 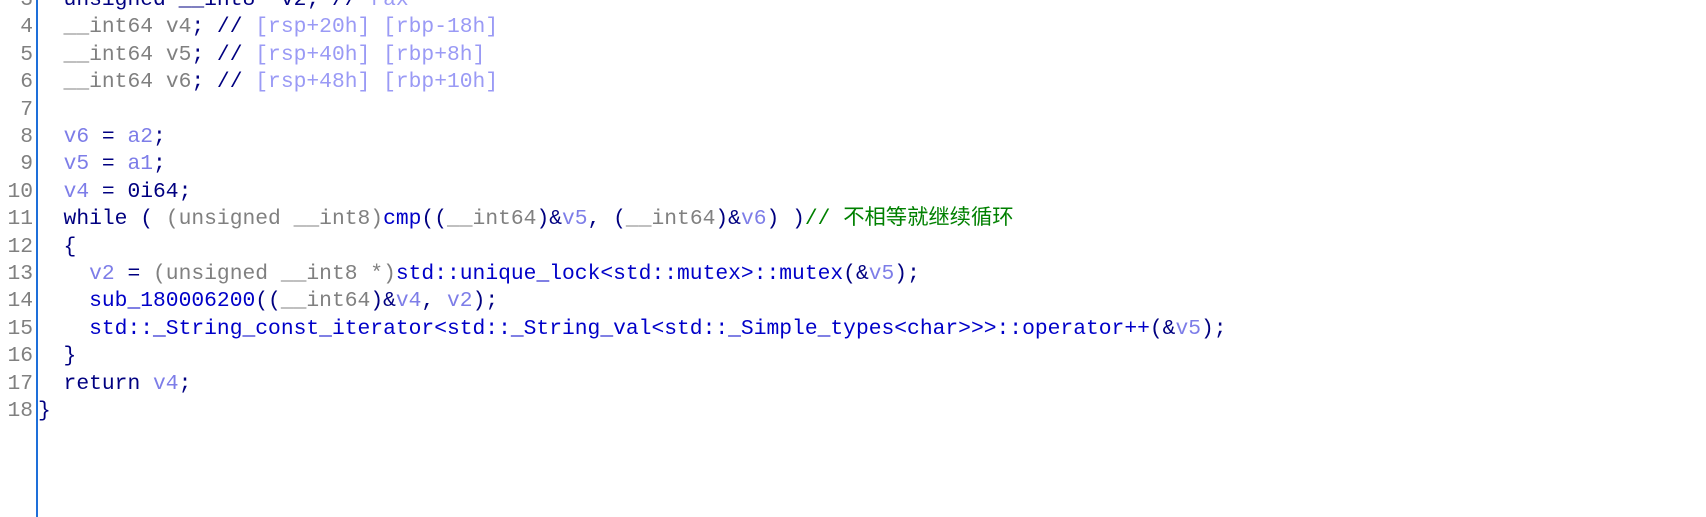 I want to click on line-number: 4, so click(x=26, y=27).